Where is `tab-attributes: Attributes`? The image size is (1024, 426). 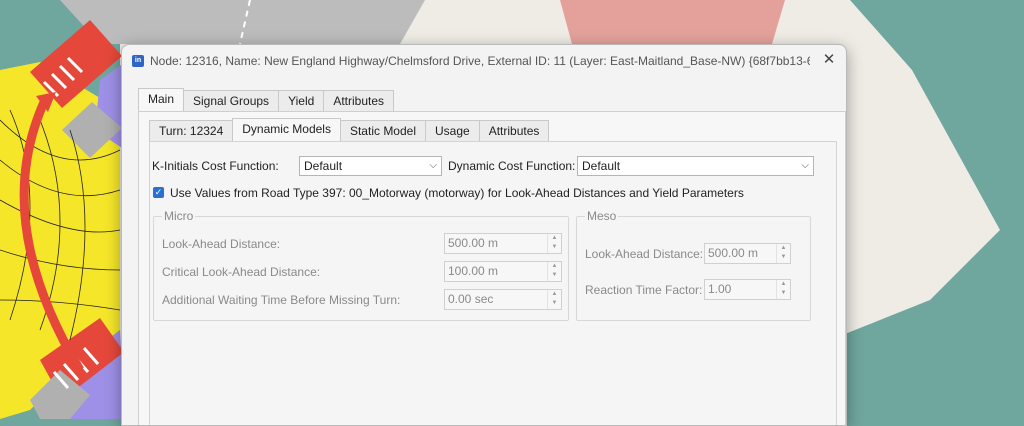
tab-attributes: Attributes is located at coordinates (359, 100).